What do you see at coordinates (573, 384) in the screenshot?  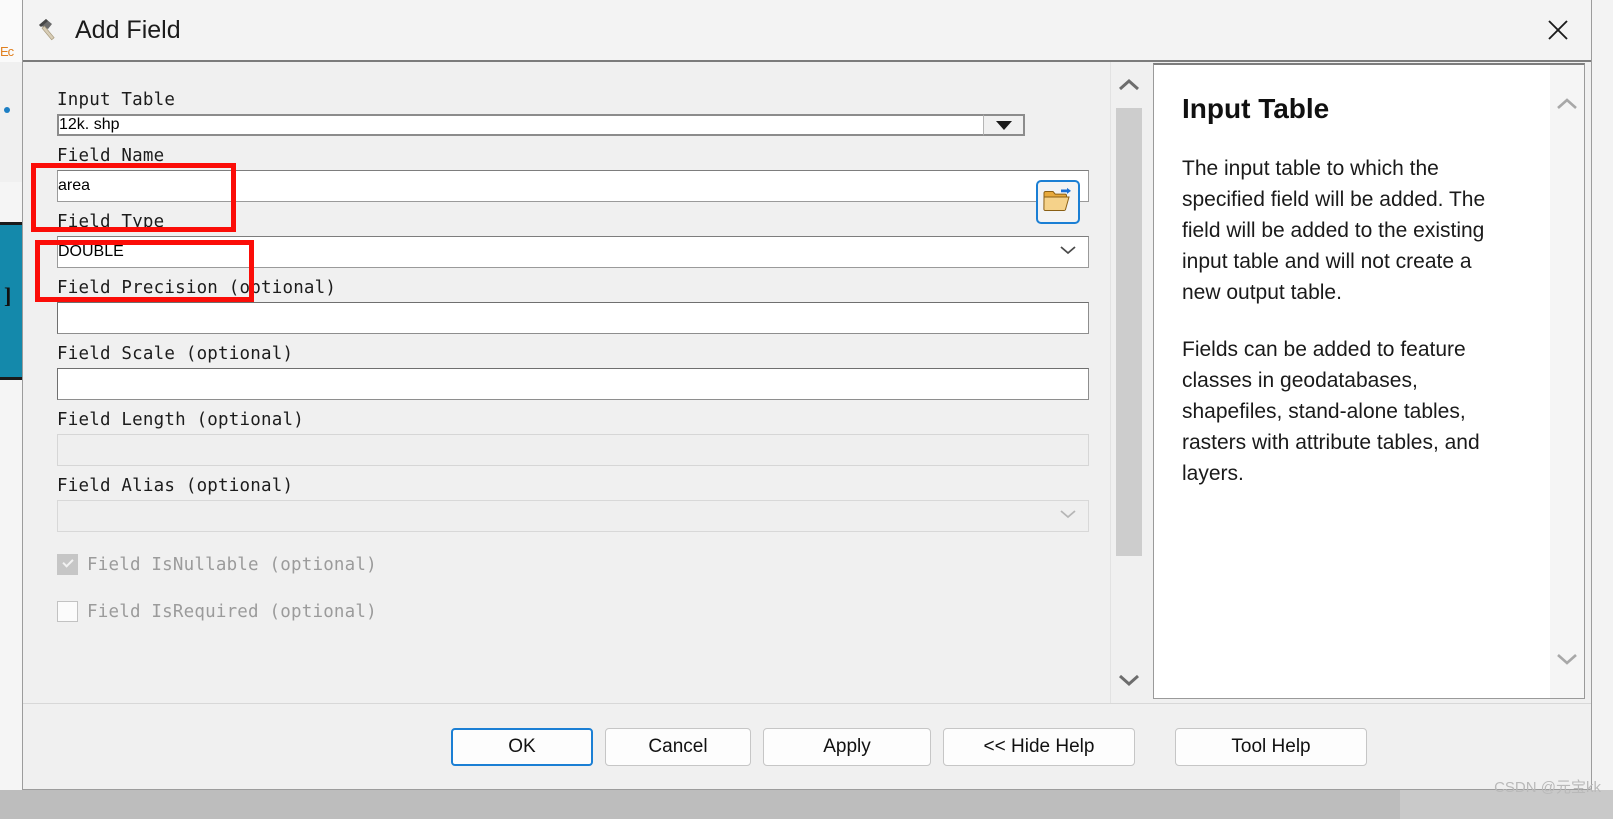 I see `field-scale-input` at bounding box center [573, 384].